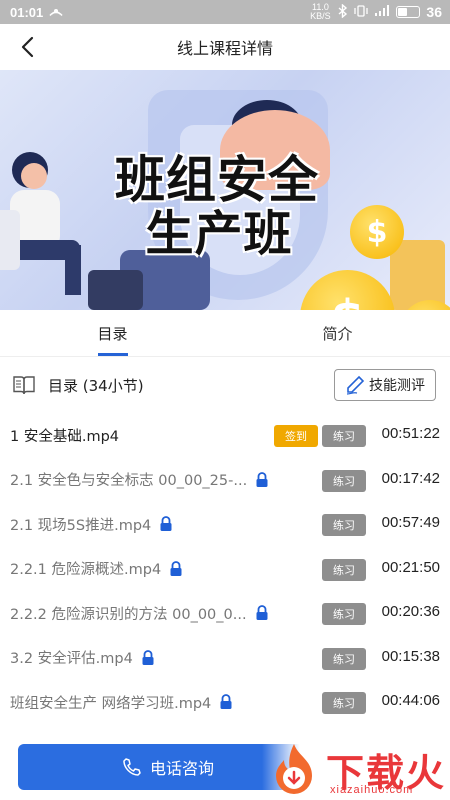  Describe the element at coordinates (86, 570) in the screenshot. I see `lesson-title: 2.2.1 危险源概述.mp4` at that location.